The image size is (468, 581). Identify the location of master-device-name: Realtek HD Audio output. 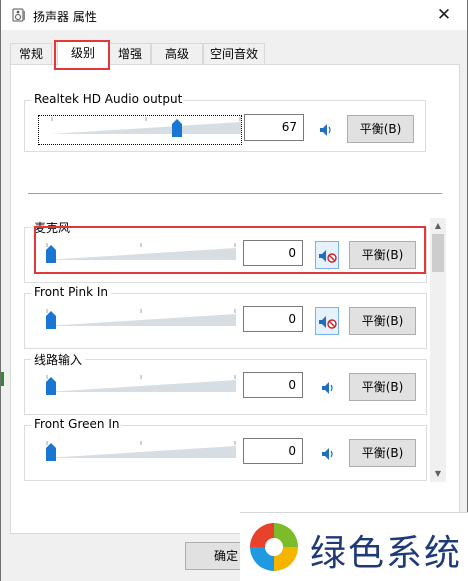
(108, 99).